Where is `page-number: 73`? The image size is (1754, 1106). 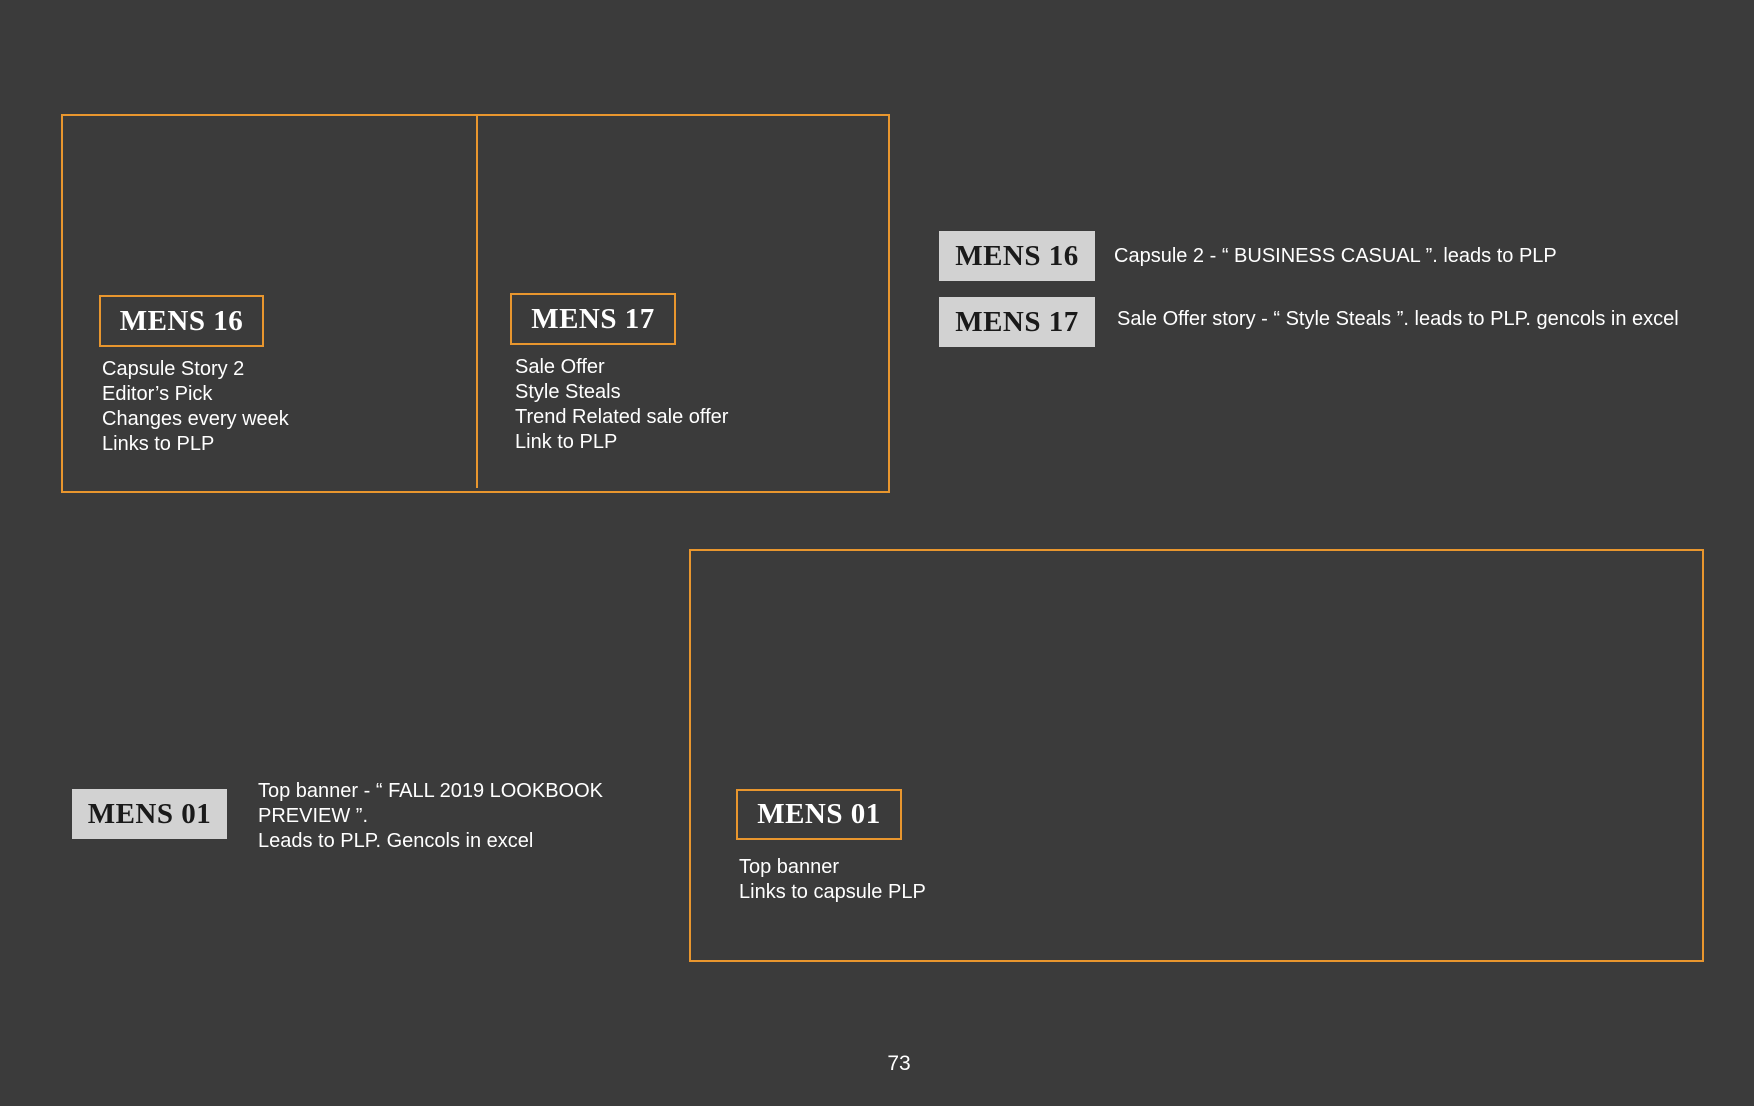 page-number: 73 is located at coordinates (899, 1063).